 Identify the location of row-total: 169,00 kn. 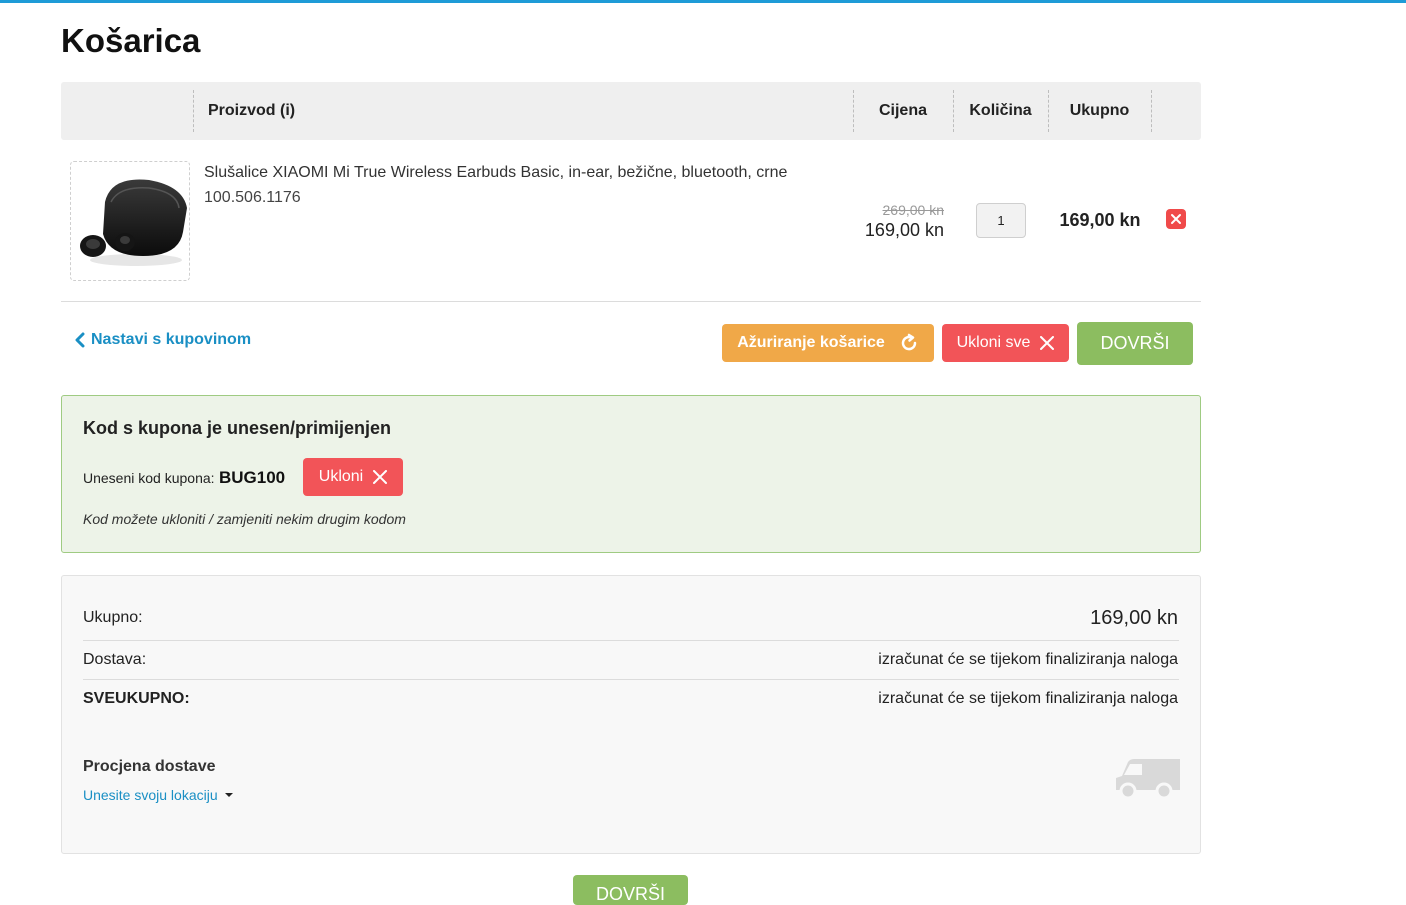
(1100, 220).